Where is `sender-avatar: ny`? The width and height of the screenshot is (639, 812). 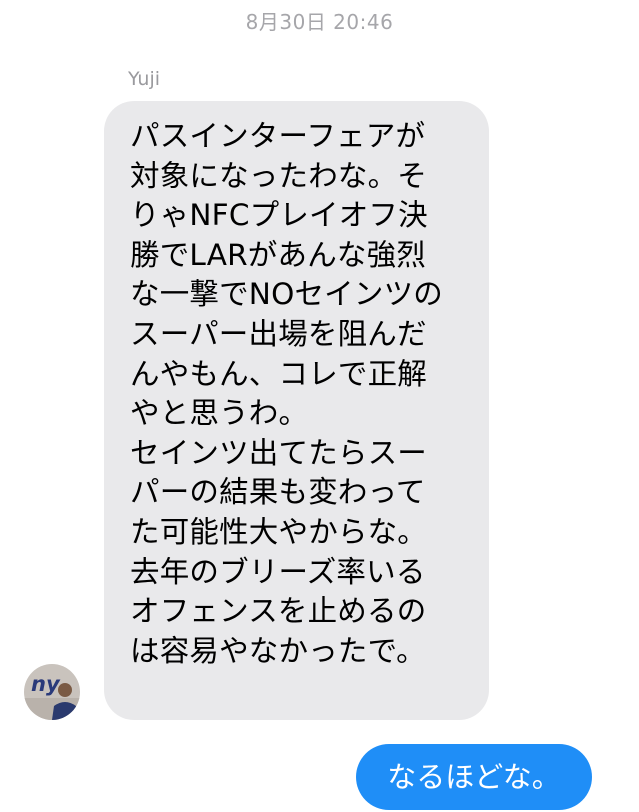
sender-avatar: ny is located at coordinates (52, 692).